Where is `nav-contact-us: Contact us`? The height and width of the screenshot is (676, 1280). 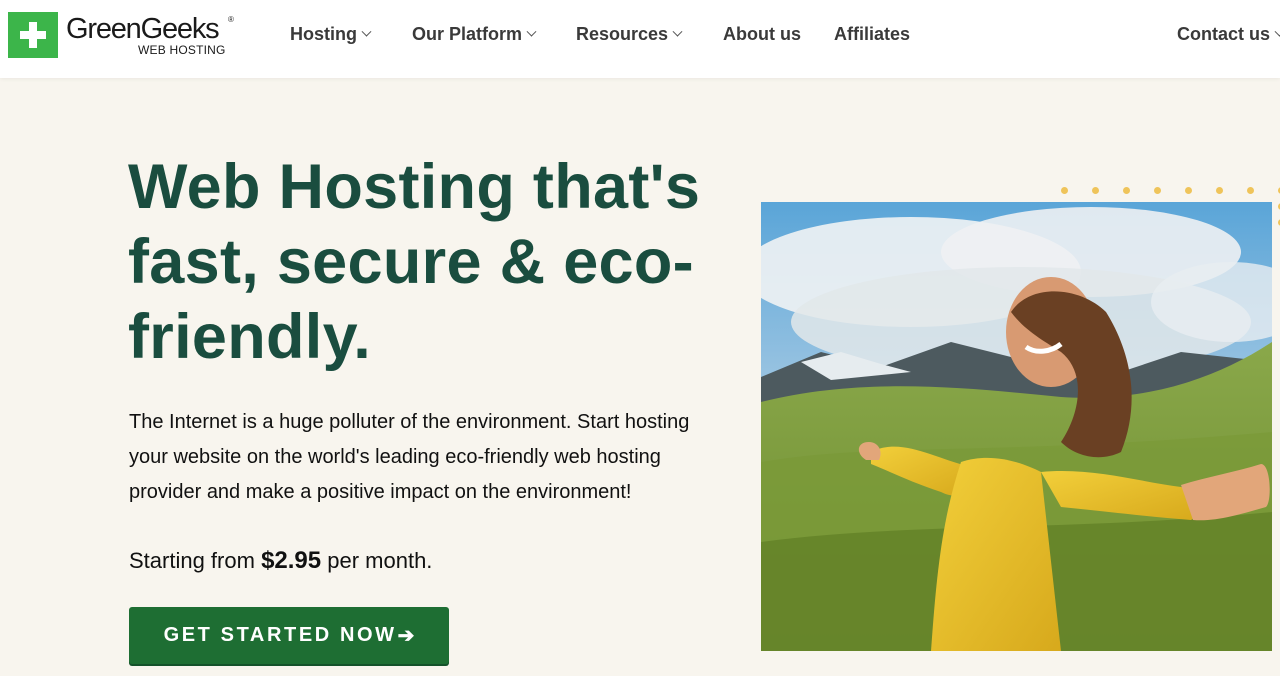
nav-contact-us: Contact us is located at coordinates (1228, 34).